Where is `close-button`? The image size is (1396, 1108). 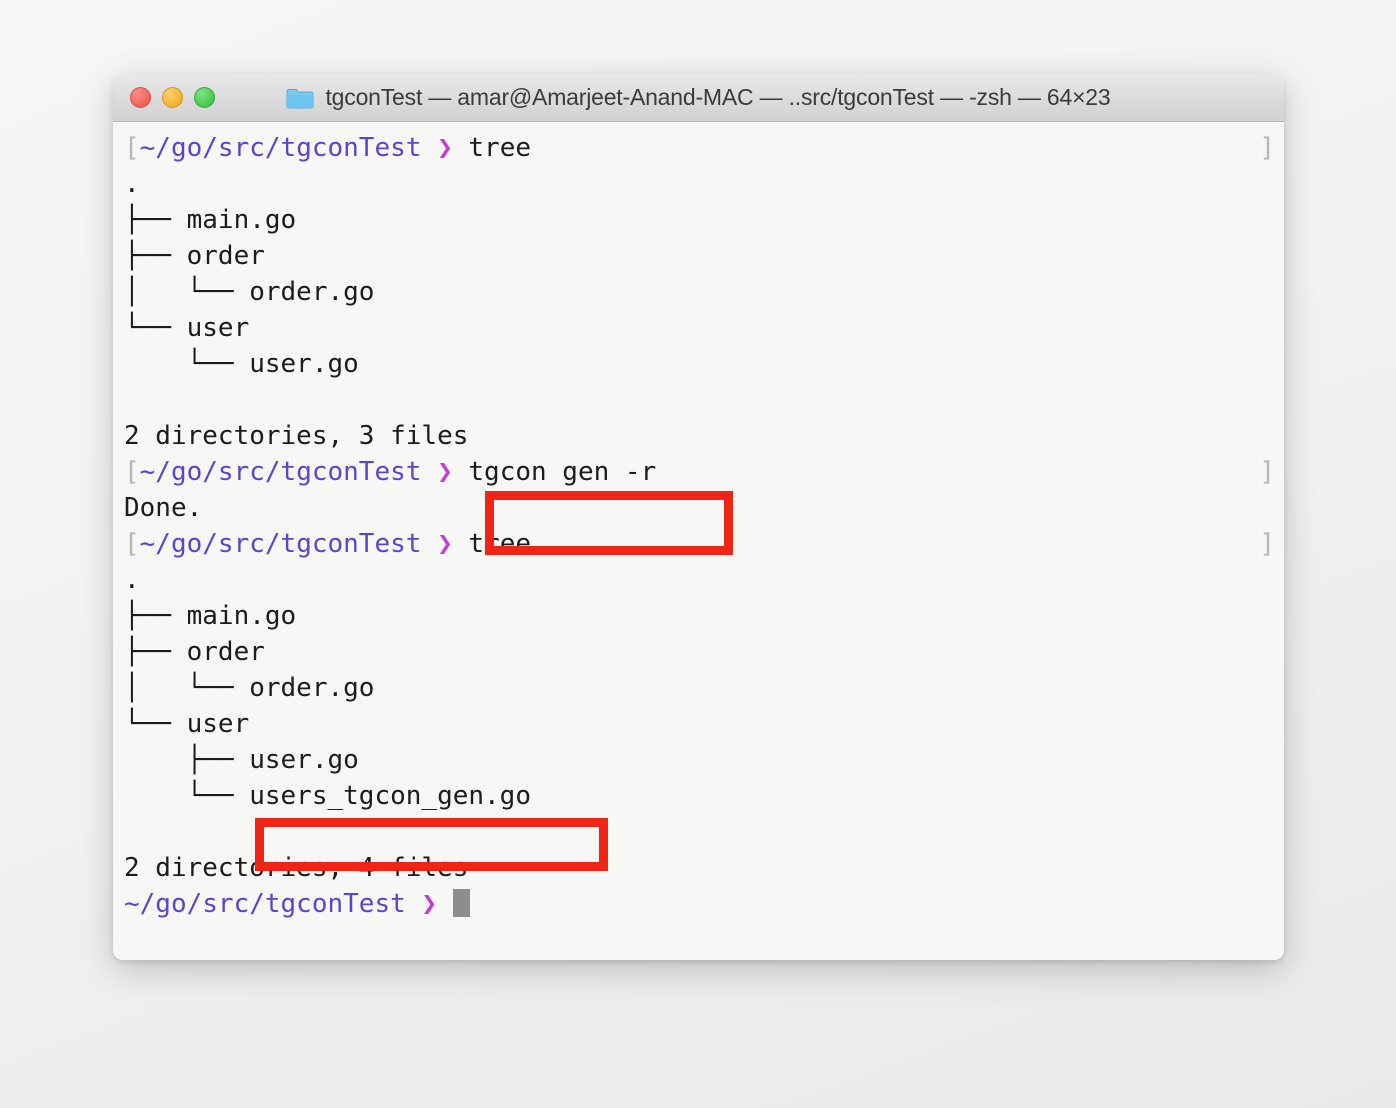 close-button is located at coordinates (140, 97).